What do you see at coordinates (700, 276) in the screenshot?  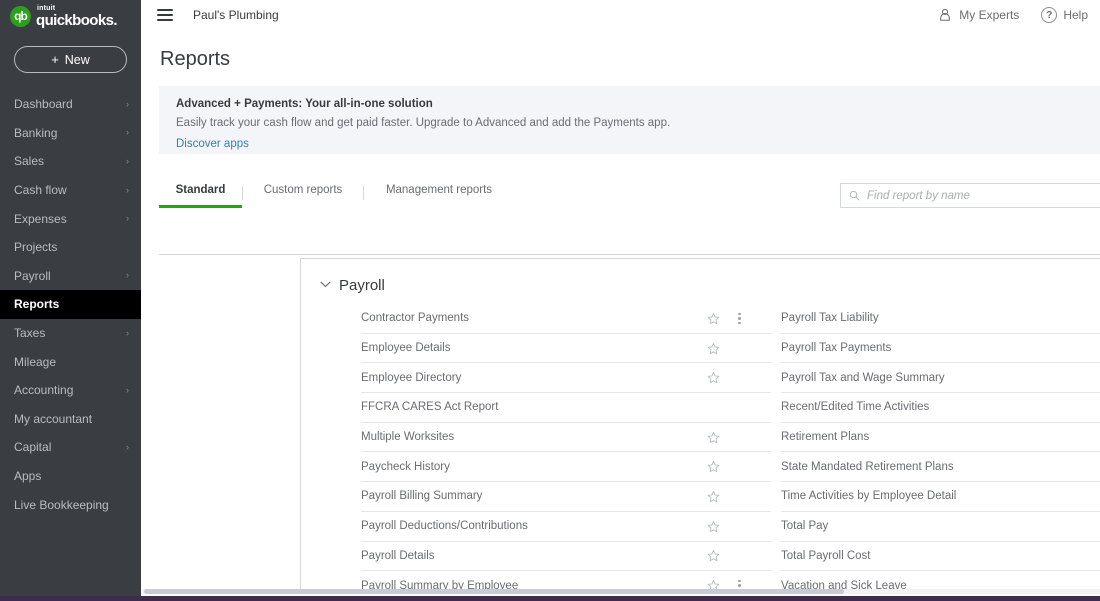 I see `payroll-group-header: Payroll` at bounding box center [700, 276].